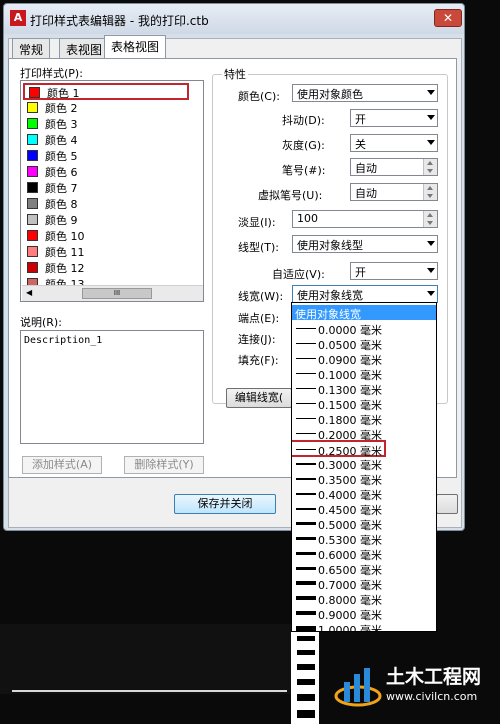  I want to click on tab-general: 常规, so click(31, 48).